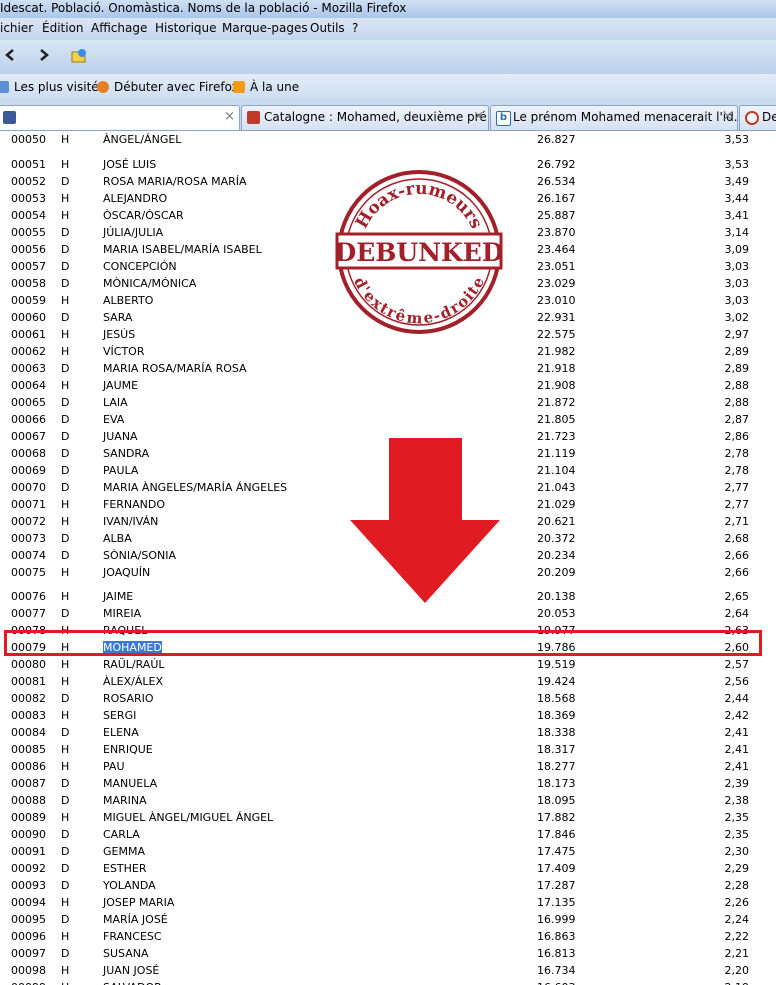 This screenshot has height=985, width=776. I want to click on name-cell: MIREIA, so click(122, 613).